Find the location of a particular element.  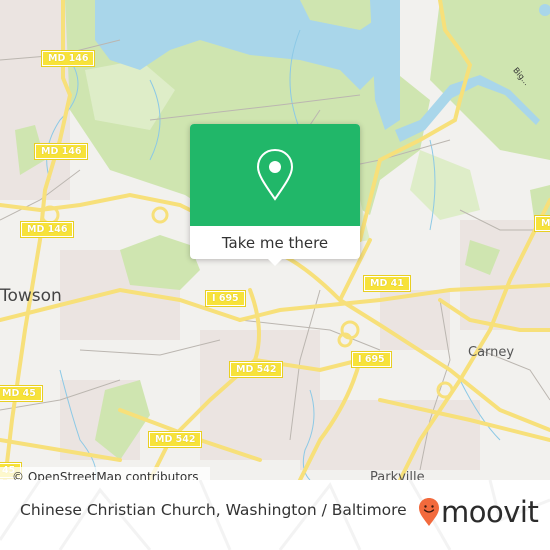

location-popup: Take me there is located at coordinates (275, 195).